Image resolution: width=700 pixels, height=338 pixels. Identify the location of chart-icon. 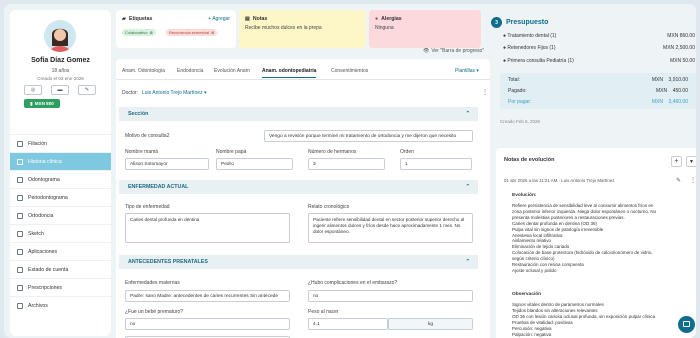
(20, 197).